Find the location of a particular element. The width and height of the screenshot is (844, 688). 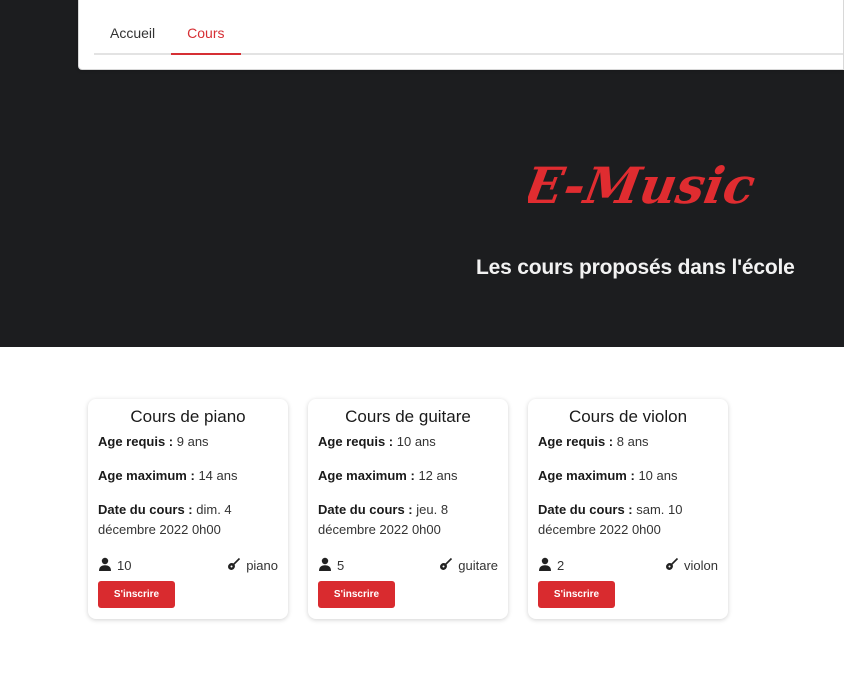

course-title: Cours de violon is located at coordinates (628, 416).